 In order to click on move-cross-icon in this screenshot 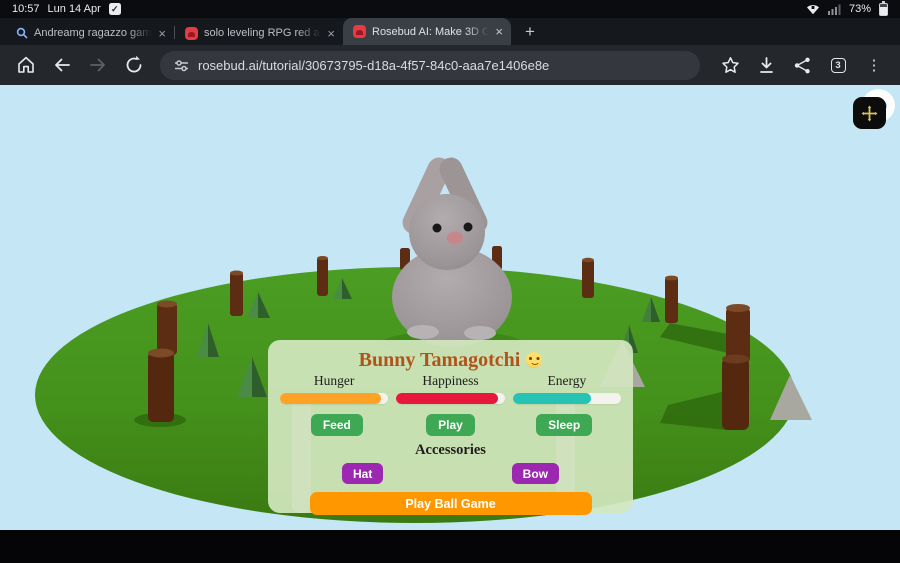, I will do `click(869, 113)`.